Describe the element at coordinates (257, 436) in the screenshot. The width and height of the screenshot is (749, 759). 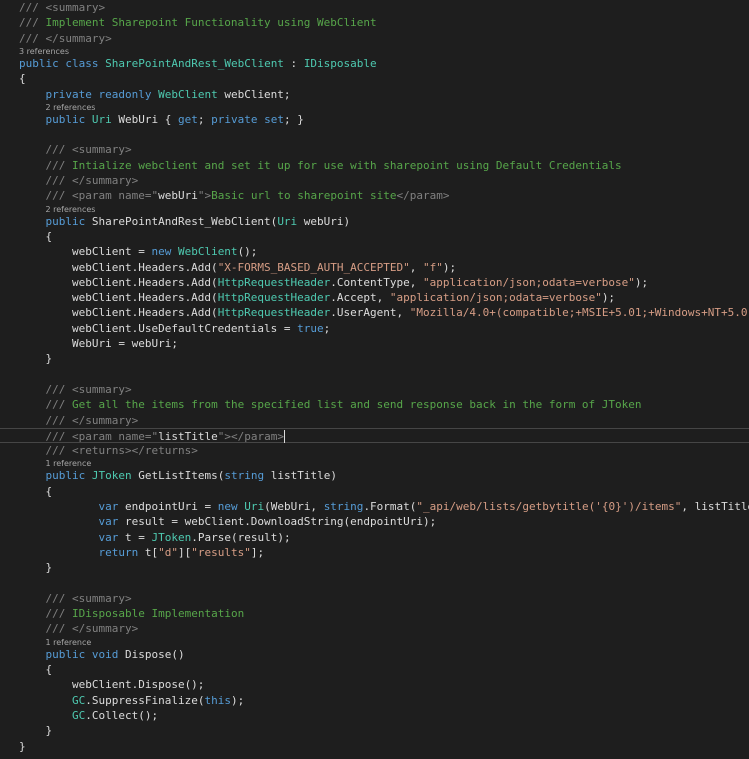
I see `doc-tag-token: </param>` at that location.